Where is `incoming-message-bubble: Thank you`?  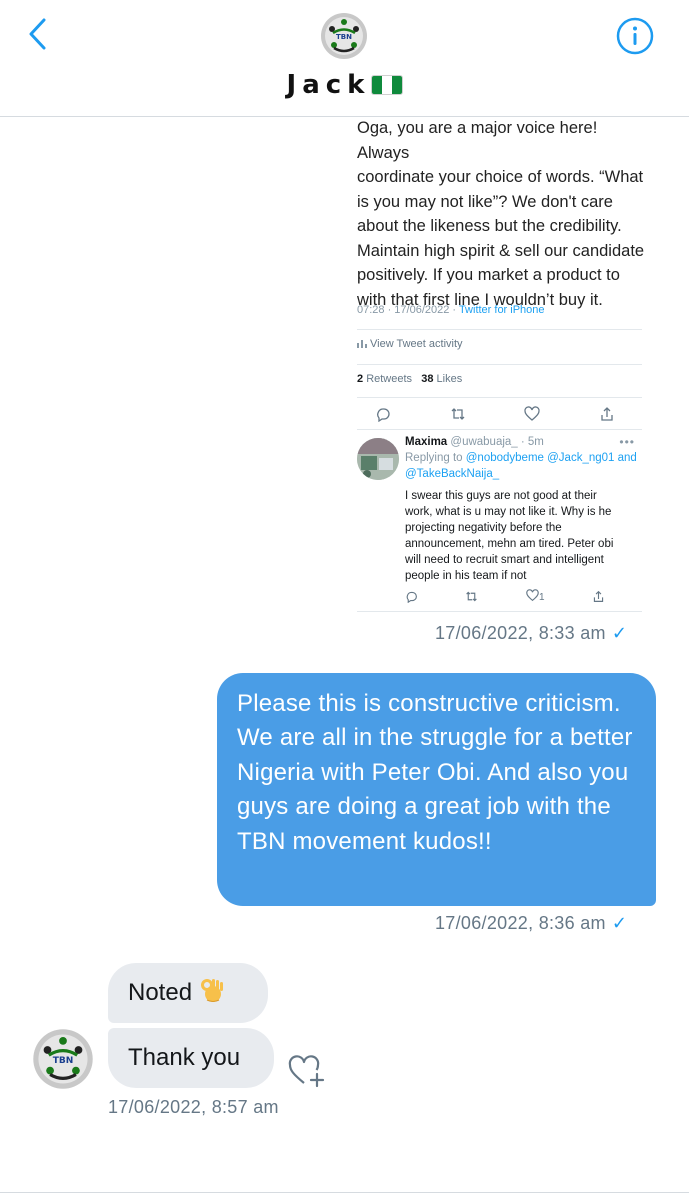
incoming-message-bubble: Thank you is located at coordinates (191, 1058).